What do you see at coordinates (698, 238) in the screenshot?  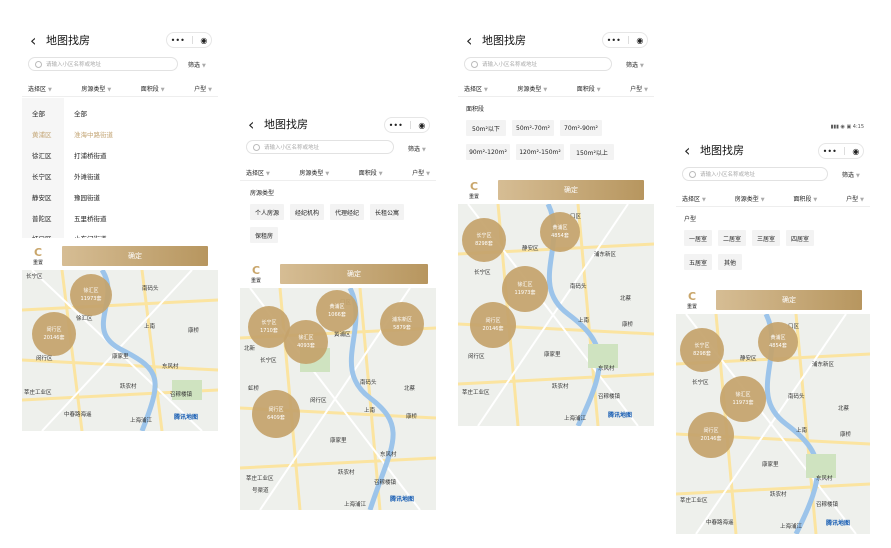 I see `layout-chip: 一居室` at bounding box center [698, 238].